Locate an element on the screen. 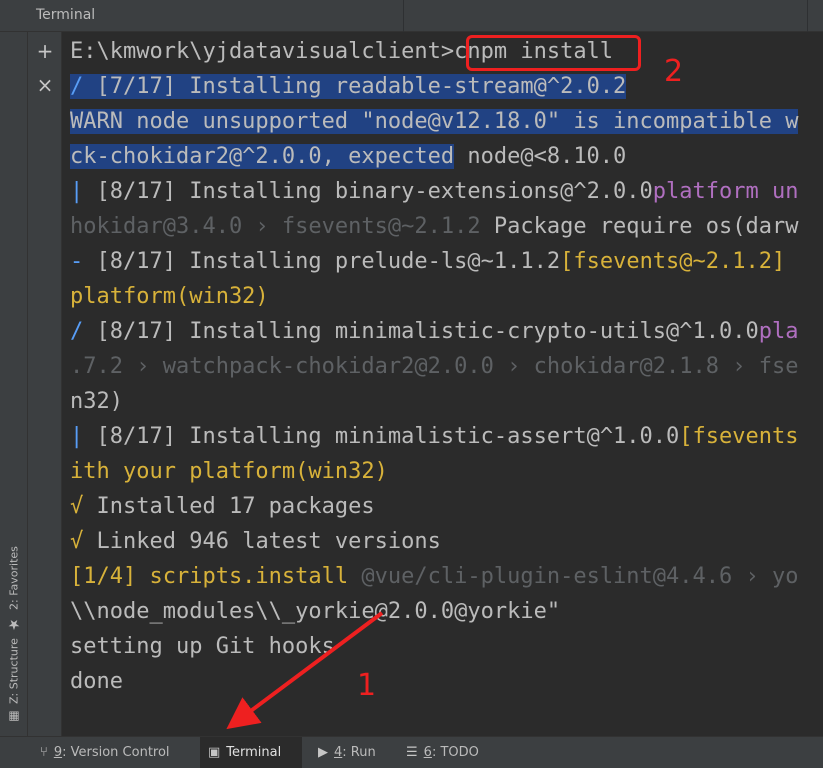 Image resolution: width=823 pixels, height=768 pixels. tab-label: : Run is located at coordinates (359, 752).